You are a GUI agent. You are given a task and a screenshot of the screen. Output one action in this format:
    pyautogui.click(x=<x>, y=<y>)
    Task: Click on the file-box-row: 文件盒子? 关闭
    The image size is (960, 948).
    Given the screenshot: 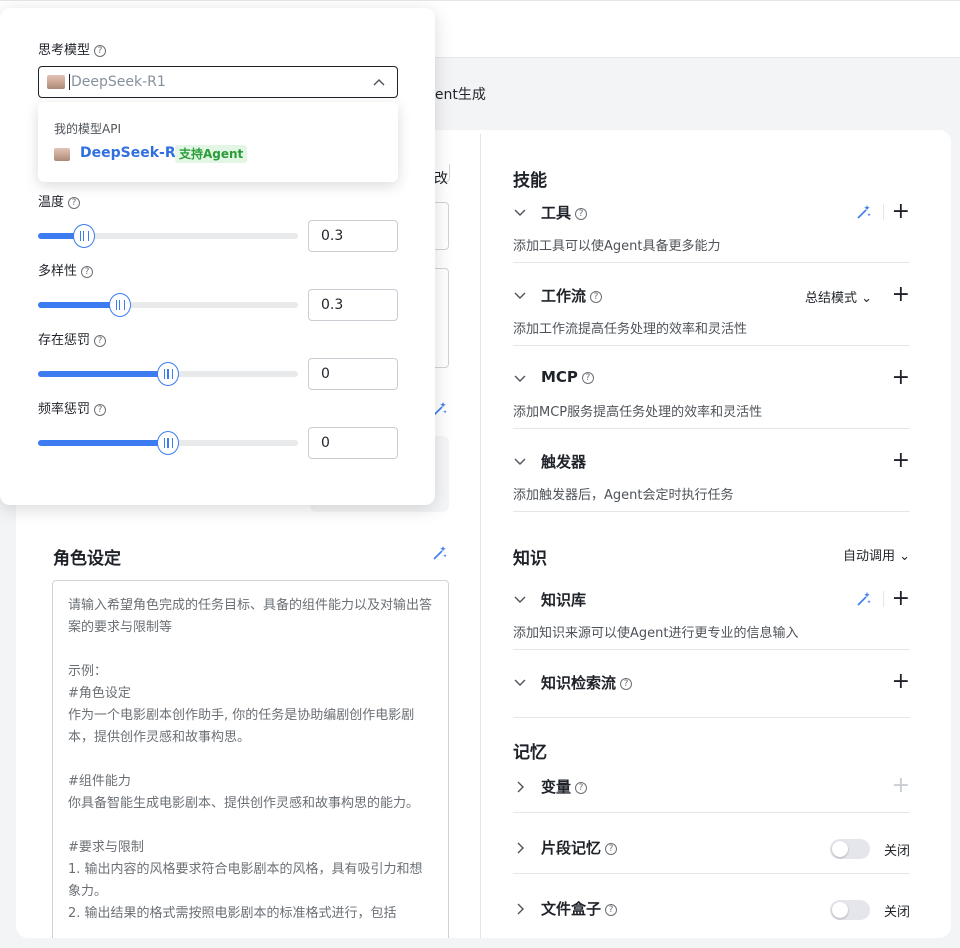 What is the action you would take?
    pyautogui.click(x=711, y=909)
    